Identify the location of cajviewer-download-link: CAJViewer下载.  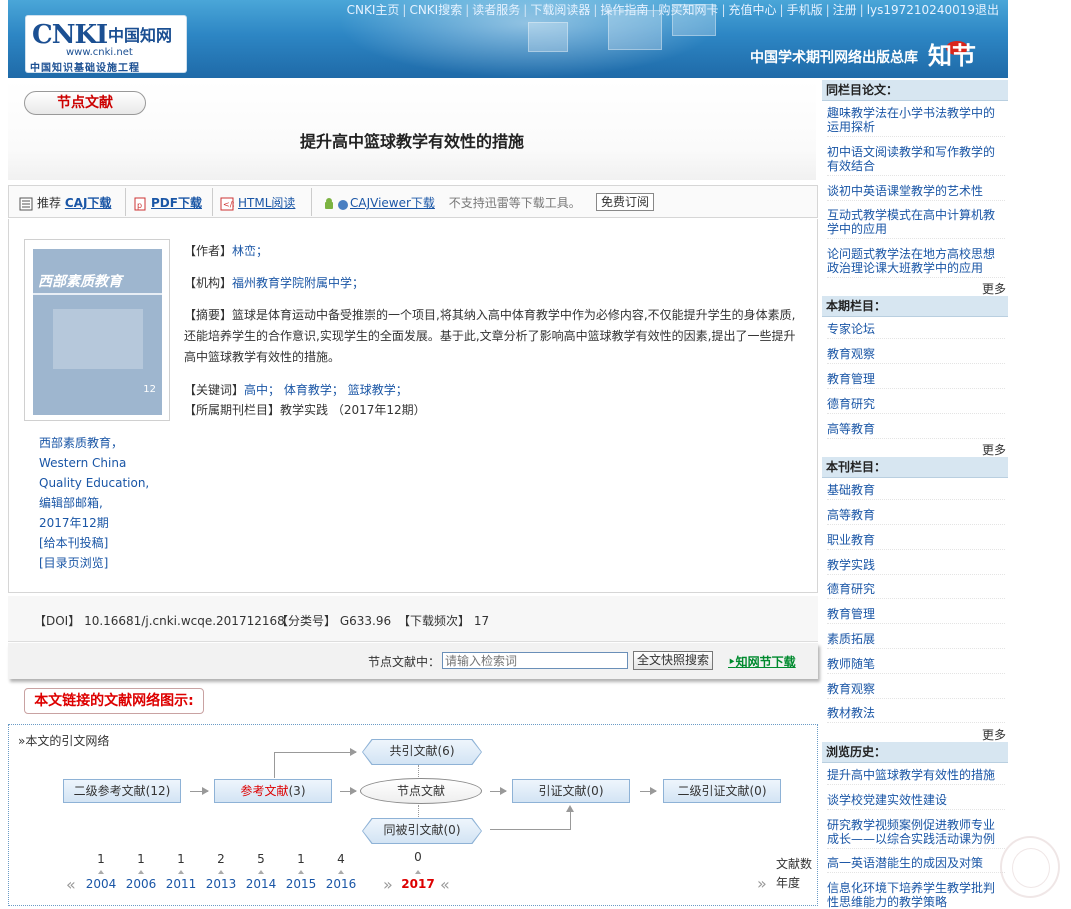
(392, 203).